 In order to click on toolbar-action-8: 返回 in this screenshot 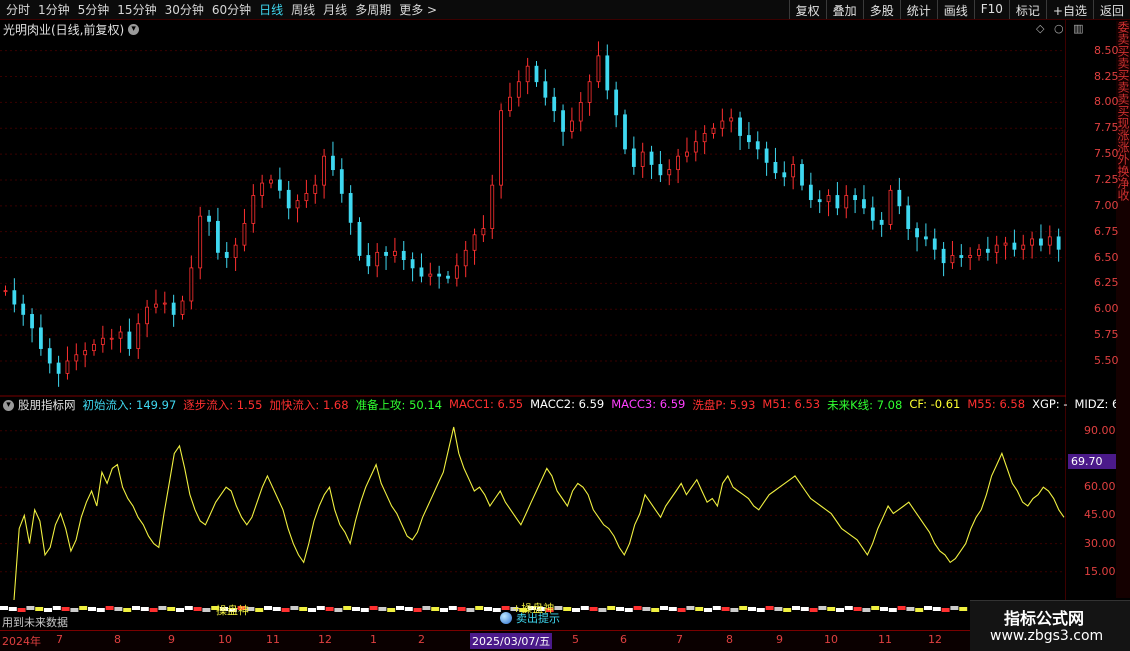, I will do `click(1111, 9)`.